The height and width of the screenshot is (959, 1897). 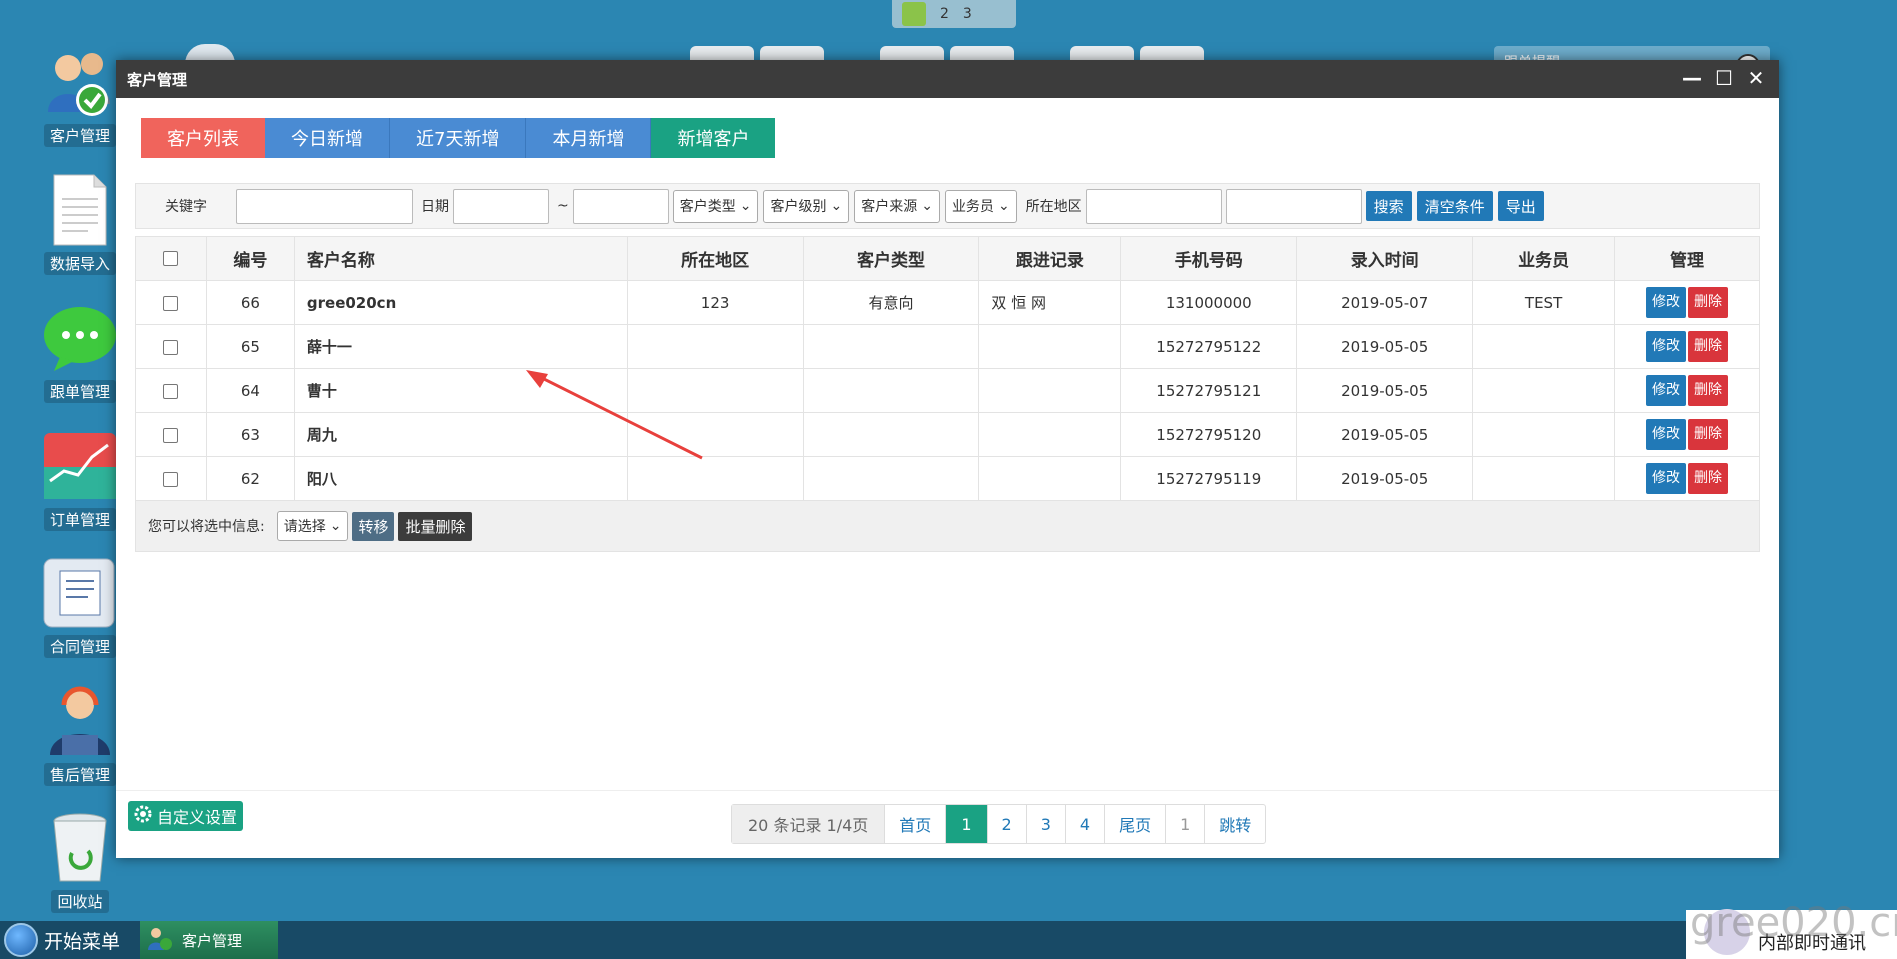 What do you see at coordinates (1454, 206) in the screenshot?
I see `clear-conditions-button: 清空条件` at bounding box center [1454, 206].